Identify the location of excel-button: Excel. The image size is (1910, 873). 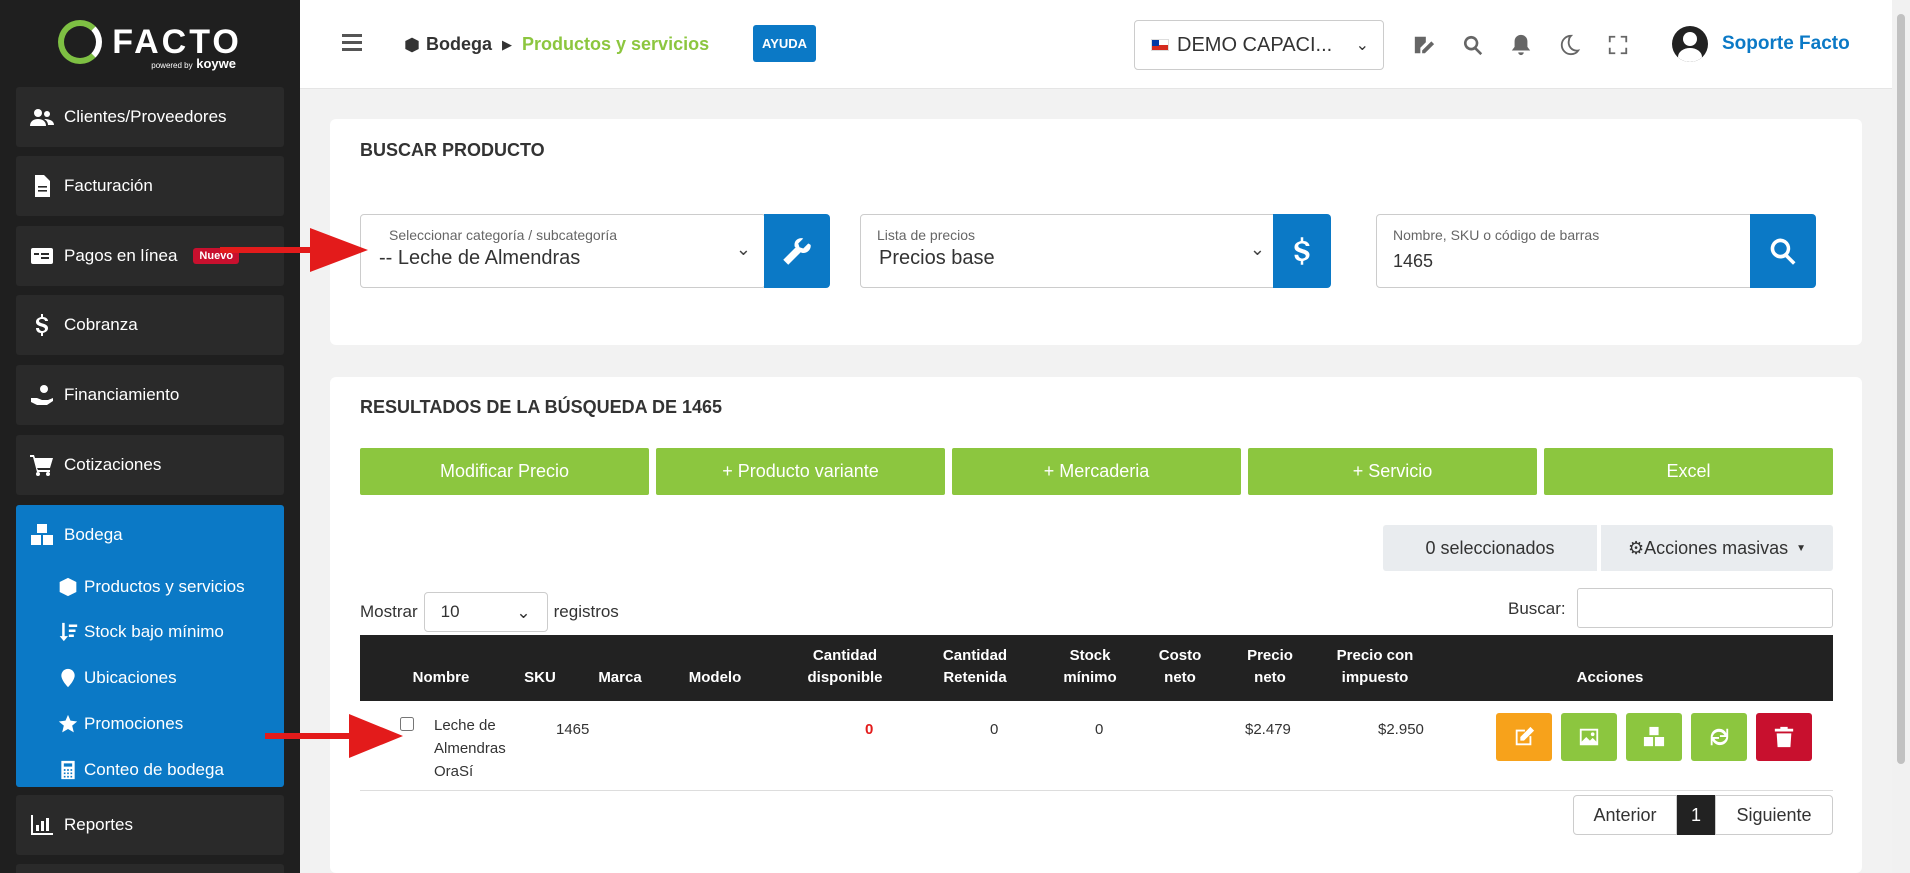
(1688, 471).